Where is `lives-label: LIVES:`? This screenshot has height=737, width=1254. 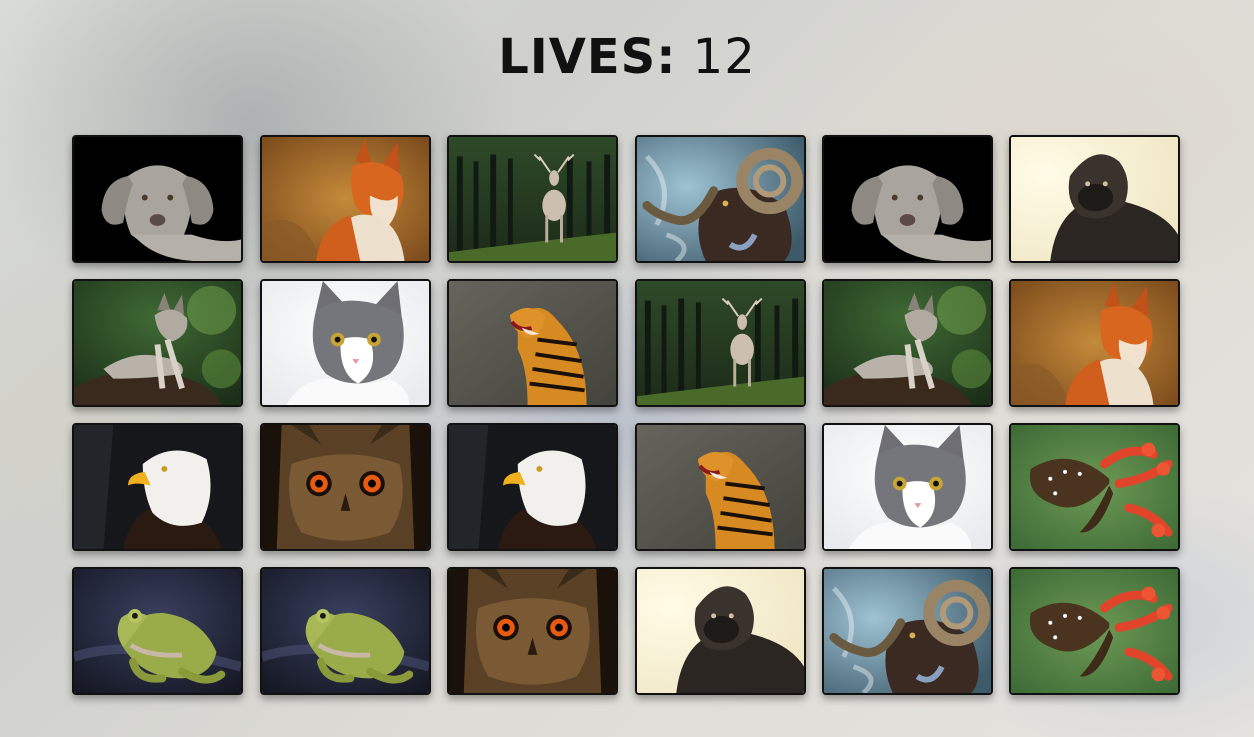
lives-label: LIVES: is located at coordinates (587, 57).